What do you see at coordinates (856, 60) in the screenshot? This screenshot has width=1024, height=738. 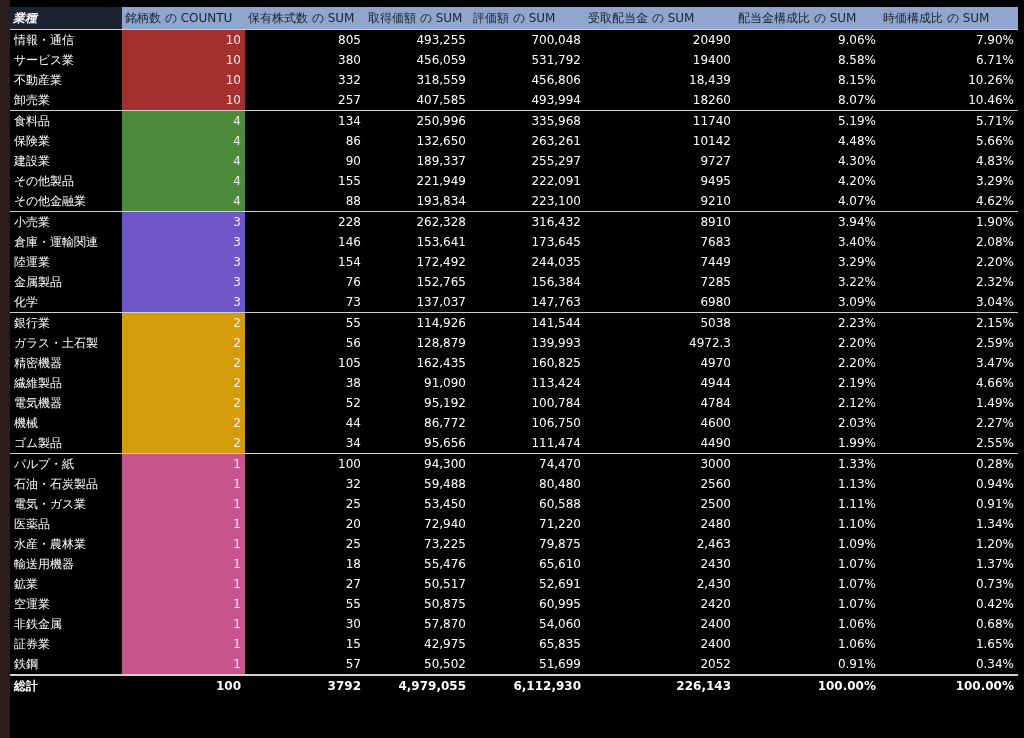 I see `table-cell-text: 8.58%` at bounding box center [856, 60].